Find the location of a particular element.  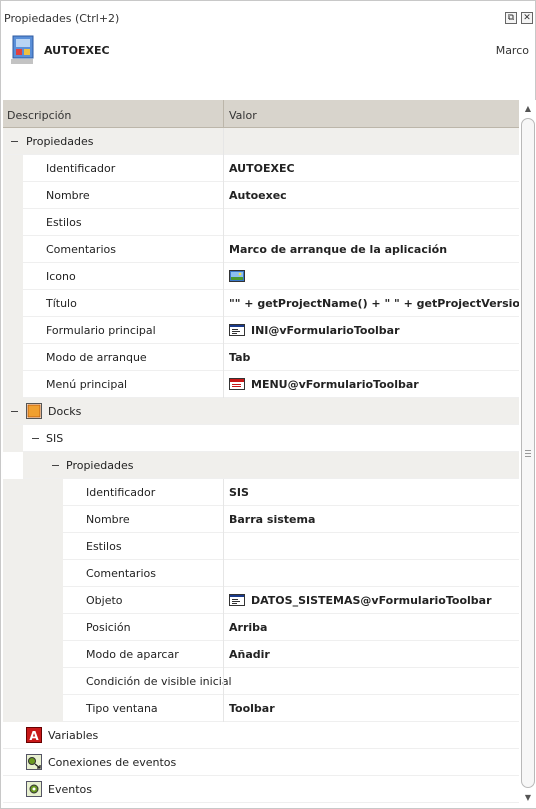

property-value: Barra sistema is located at coordinates (272, 519).